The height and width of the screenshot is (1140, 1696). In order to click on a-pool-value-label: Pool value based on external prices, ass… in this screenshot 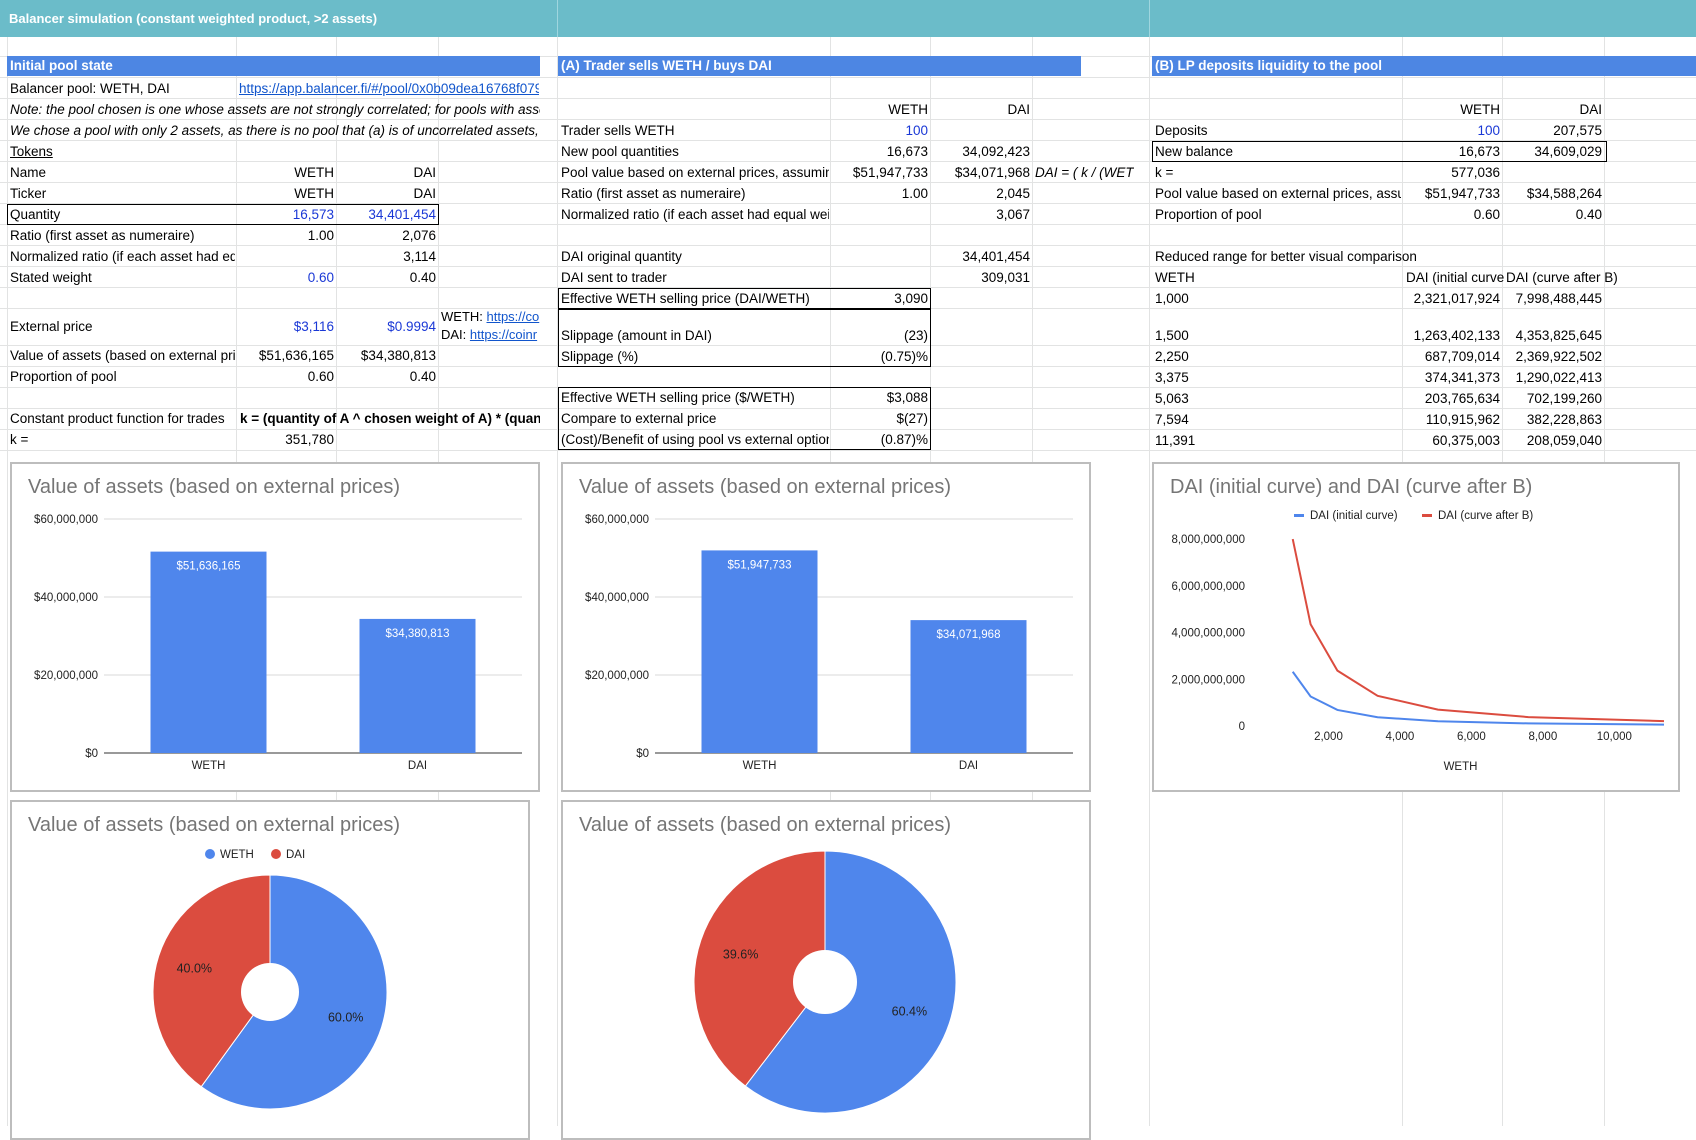, I will do `click(695, 172)`.